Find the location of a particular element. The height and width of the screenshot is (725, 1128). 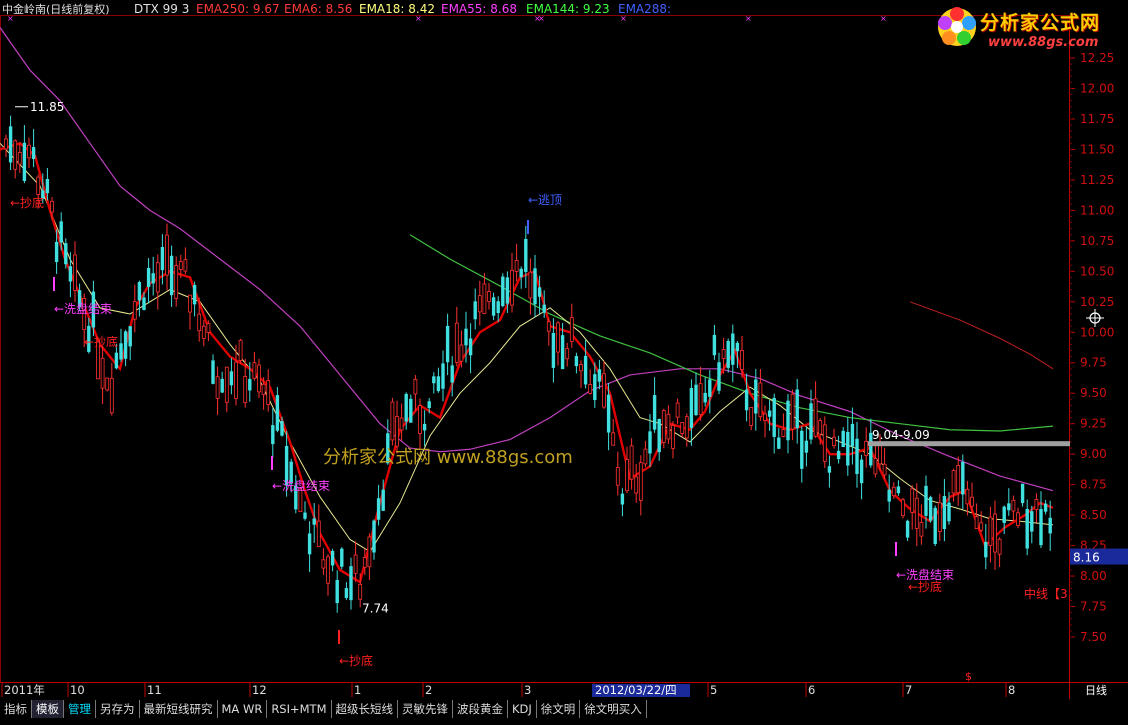

y-tick-label: 11.50 is located at coordinates (1097, 149).